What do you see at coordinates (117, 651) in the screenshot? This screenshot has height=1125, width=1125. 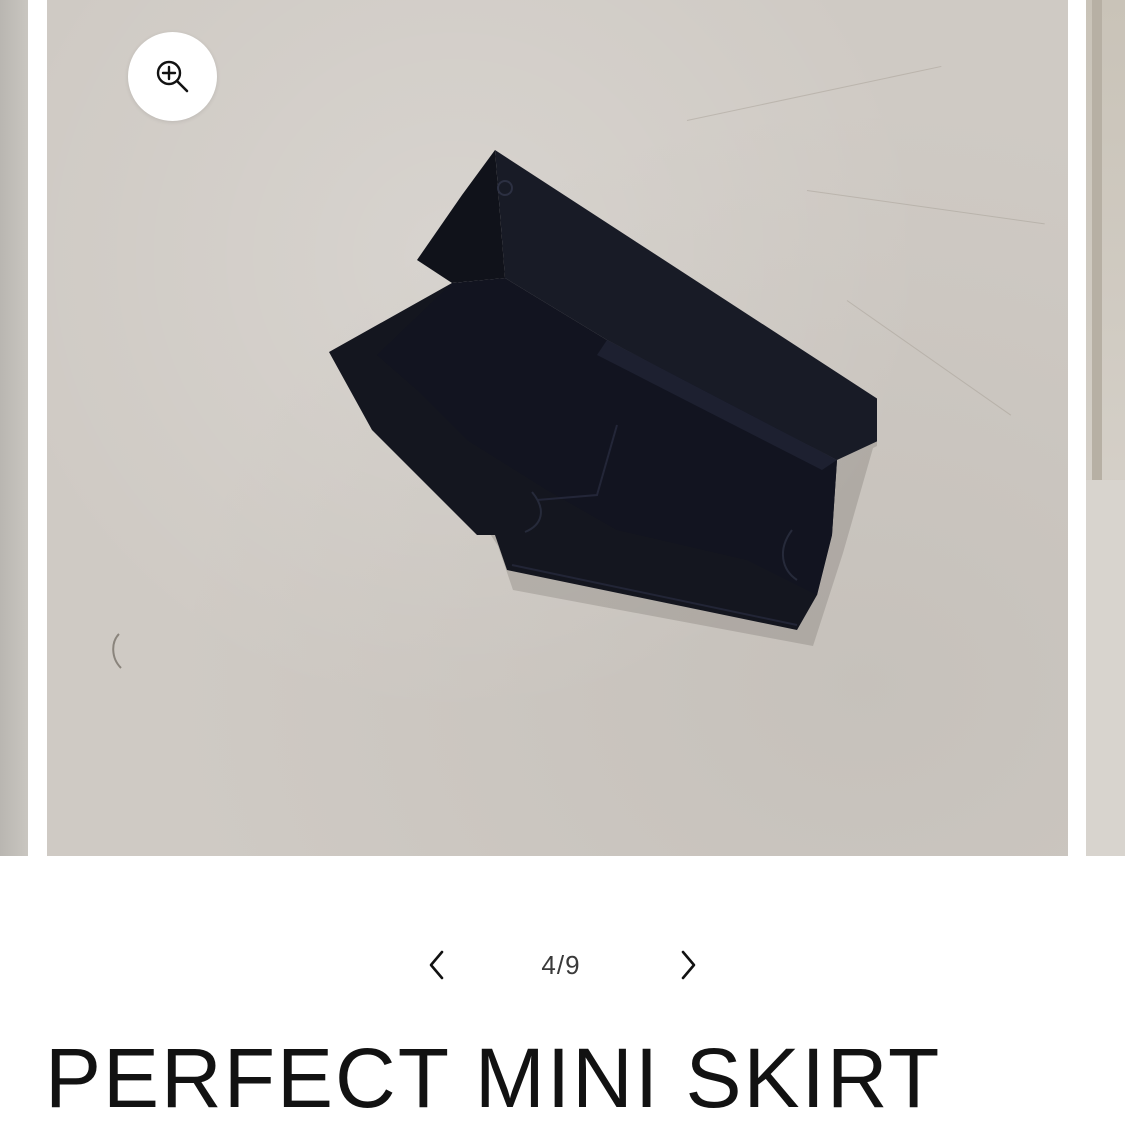 I see `floor-mark` at bounding box center [117, 651].